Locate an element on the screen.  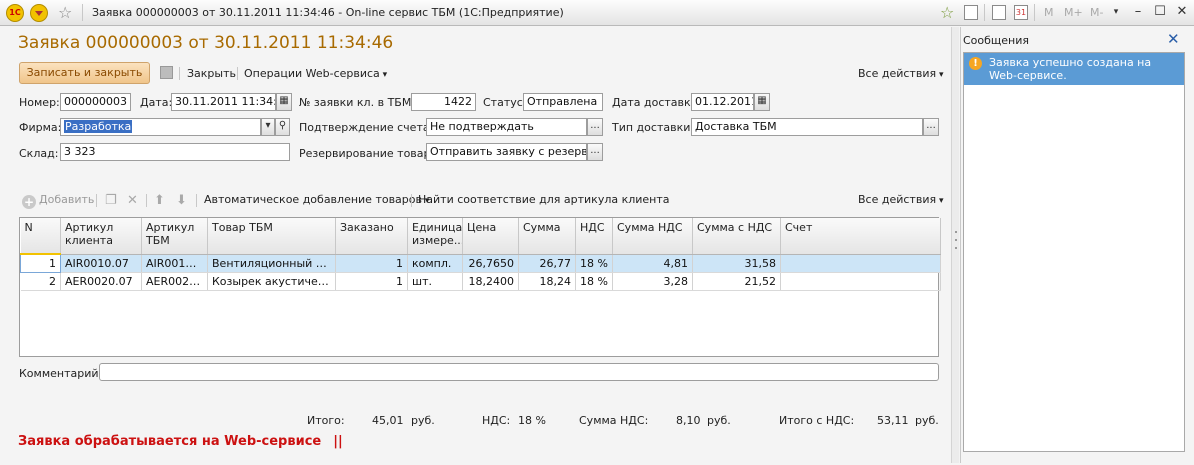
delete-row-icon: ✕ is located at coordinates (132, 200).